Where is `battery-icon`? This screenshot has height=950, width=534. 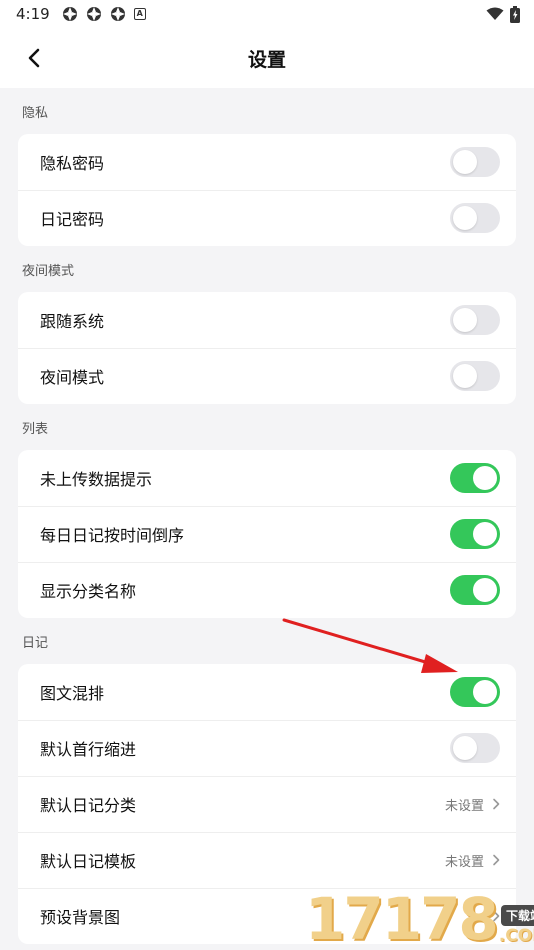 battery-icon is located at coordinates (515, 14).